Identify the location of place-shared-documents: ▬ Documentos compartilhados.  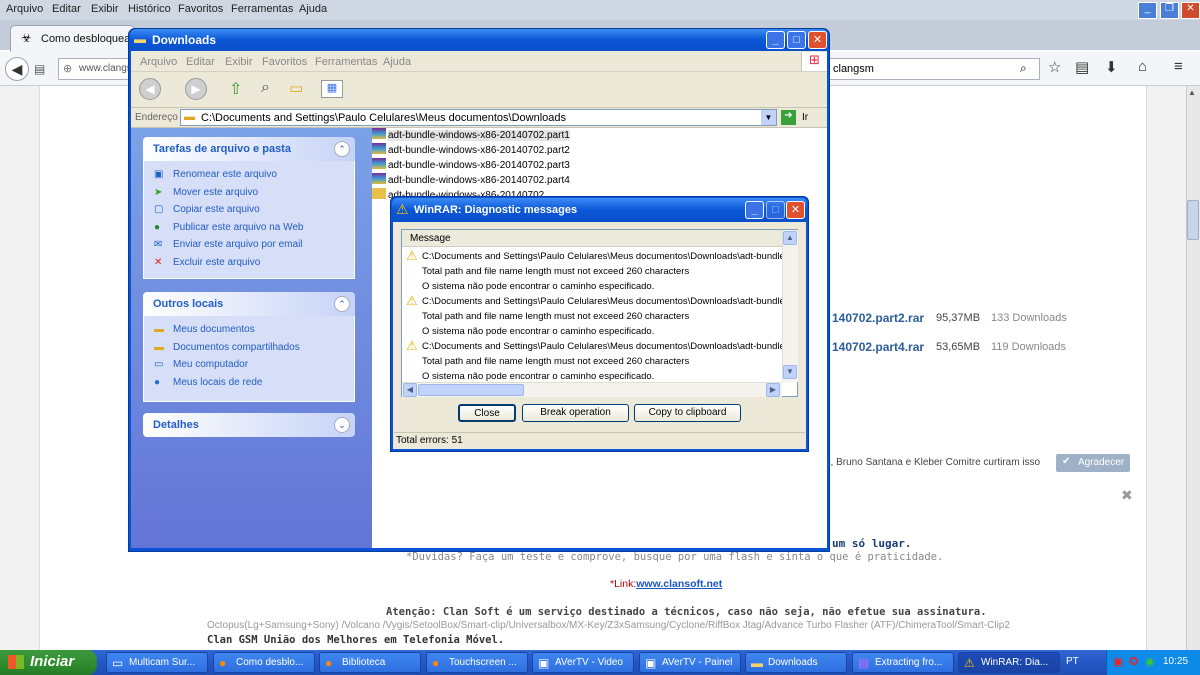
(227, 347).